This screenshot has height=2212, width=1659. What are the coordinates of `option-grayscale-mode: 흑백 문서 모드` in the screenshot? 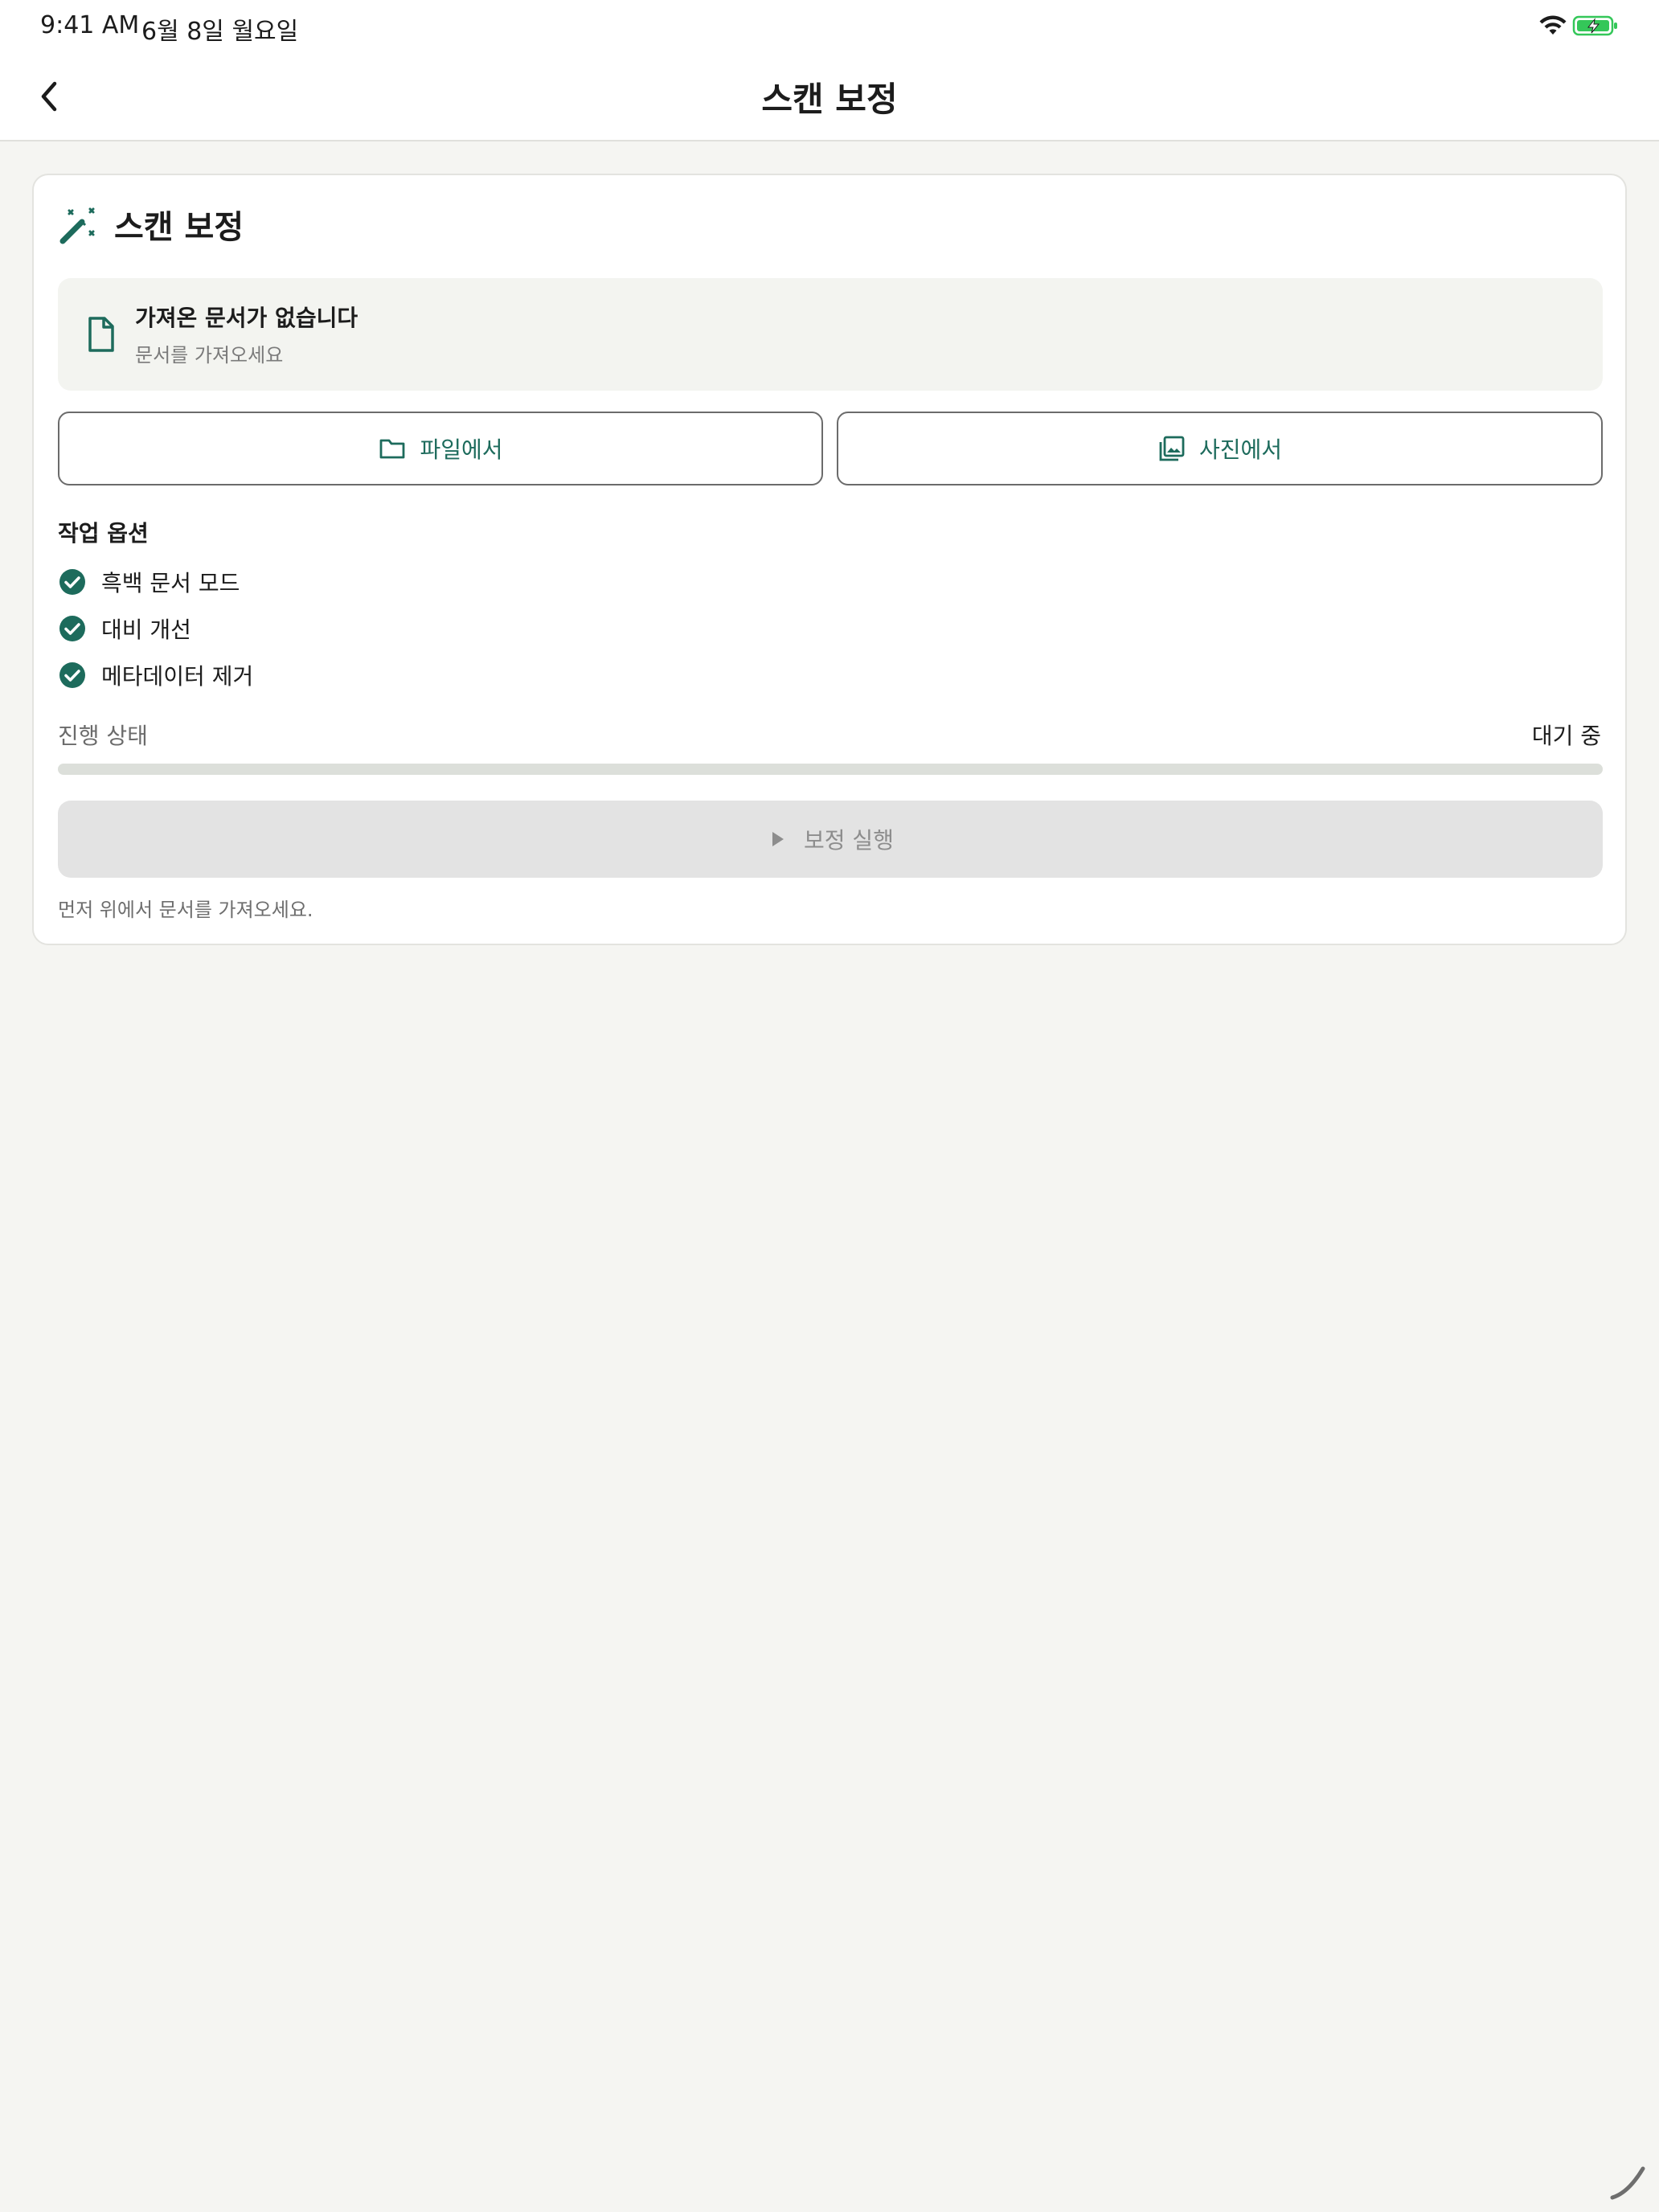 It's located at (149, 582).